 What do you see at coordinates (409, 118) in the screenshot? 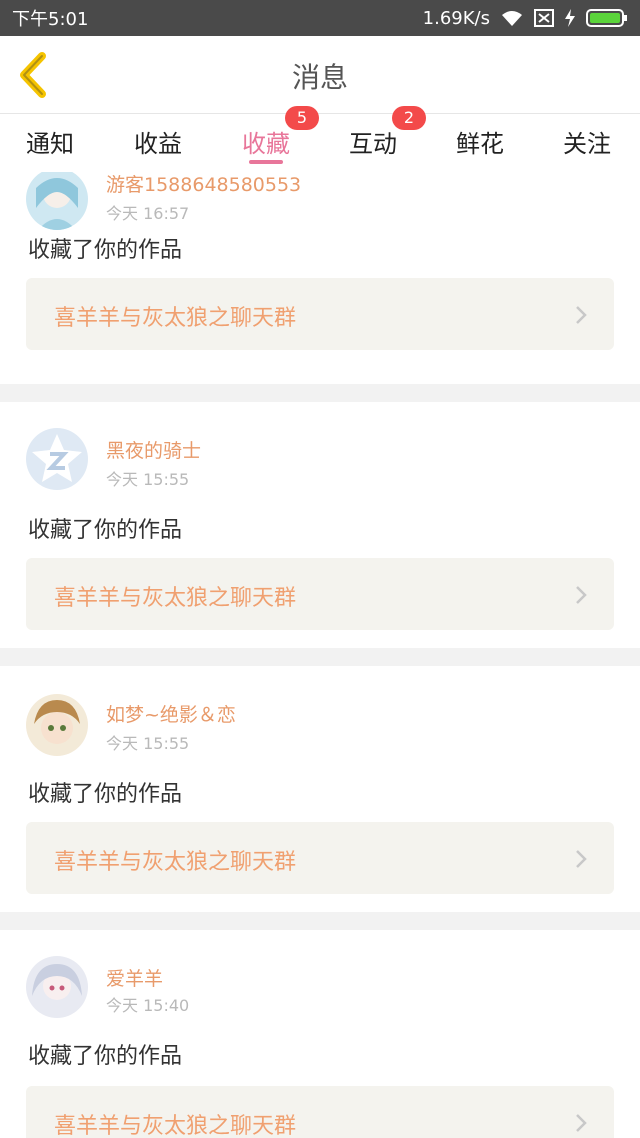
I see `interactions-badge: 2` at bounding box center [409, 118].